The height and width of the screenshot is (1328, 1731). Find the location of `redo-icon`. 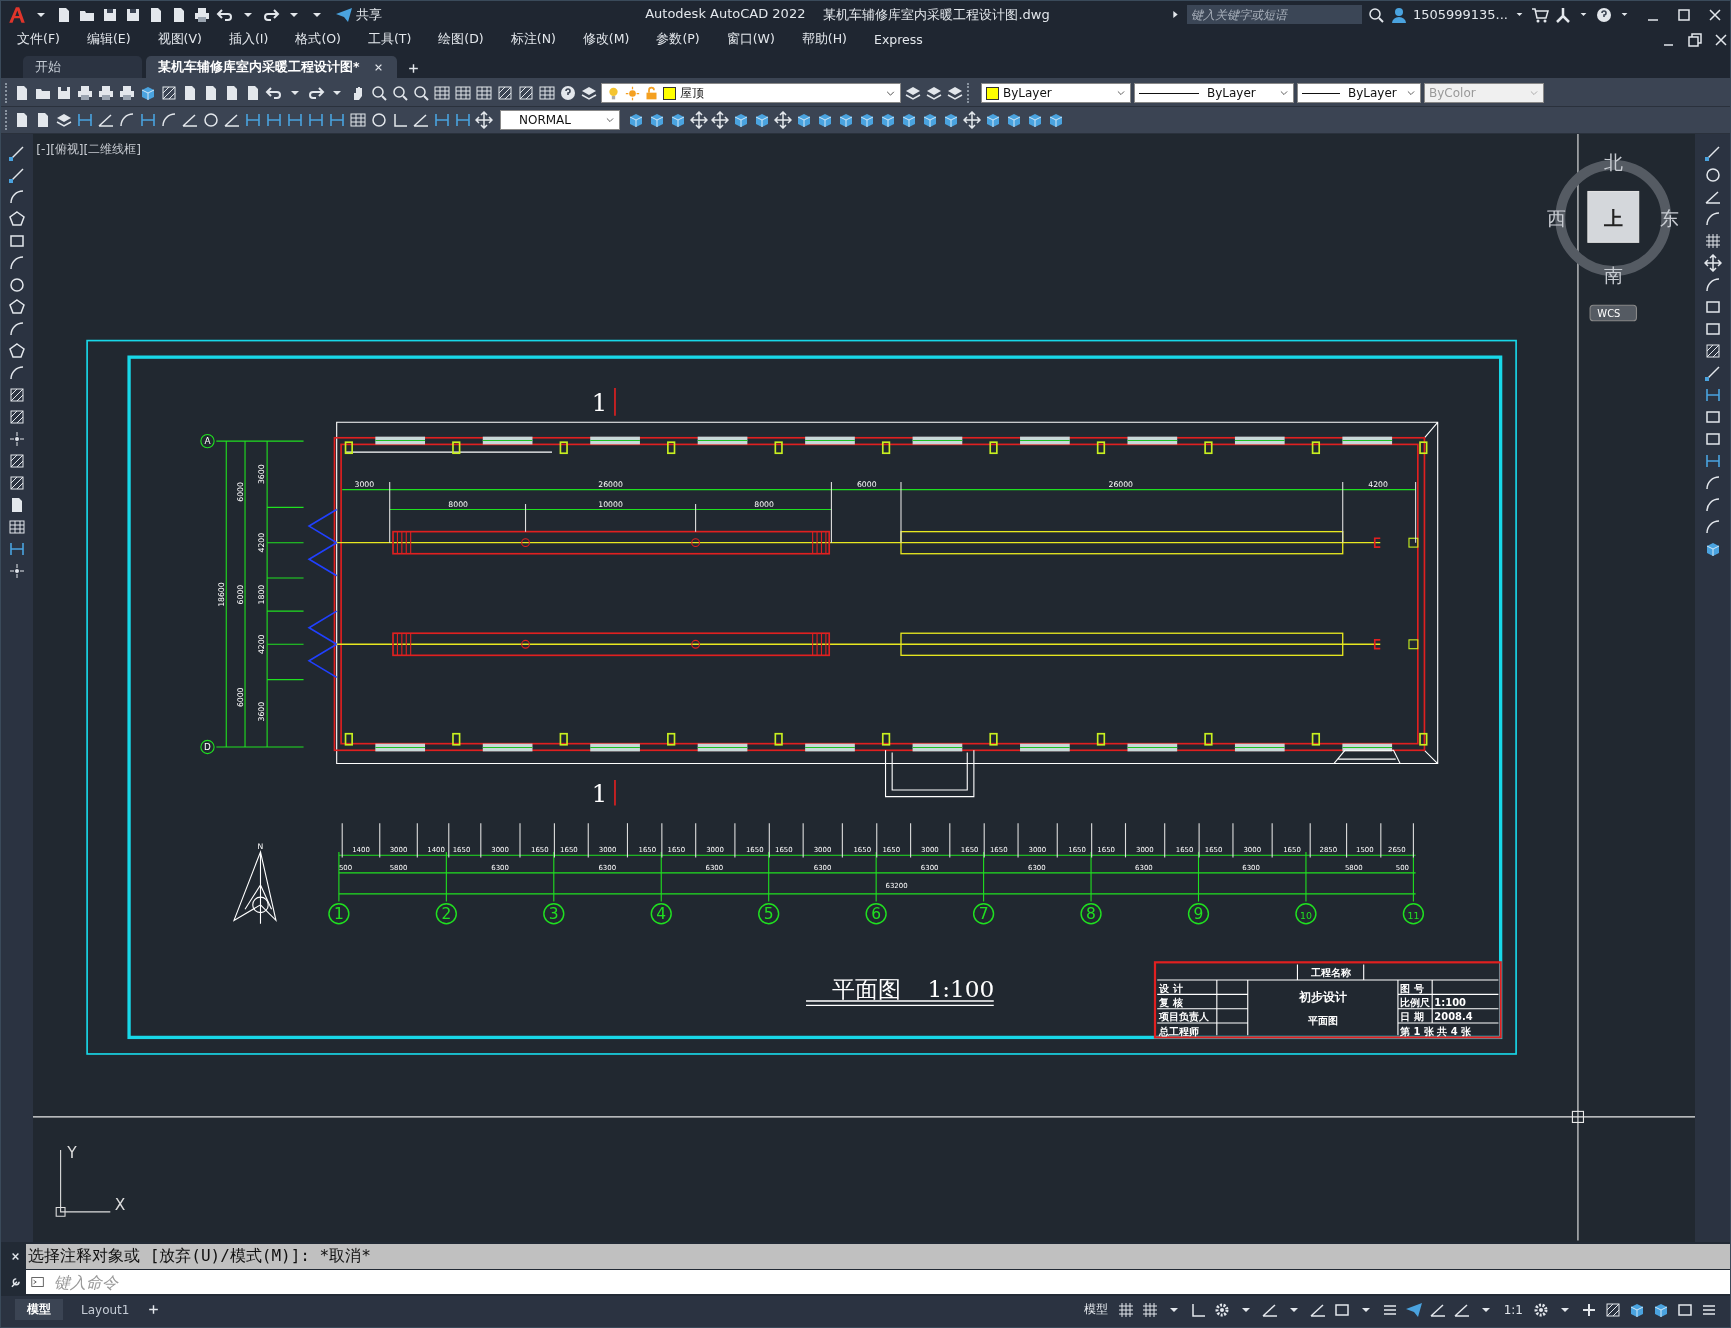

redo-icon is located at coordinates (316, 93).